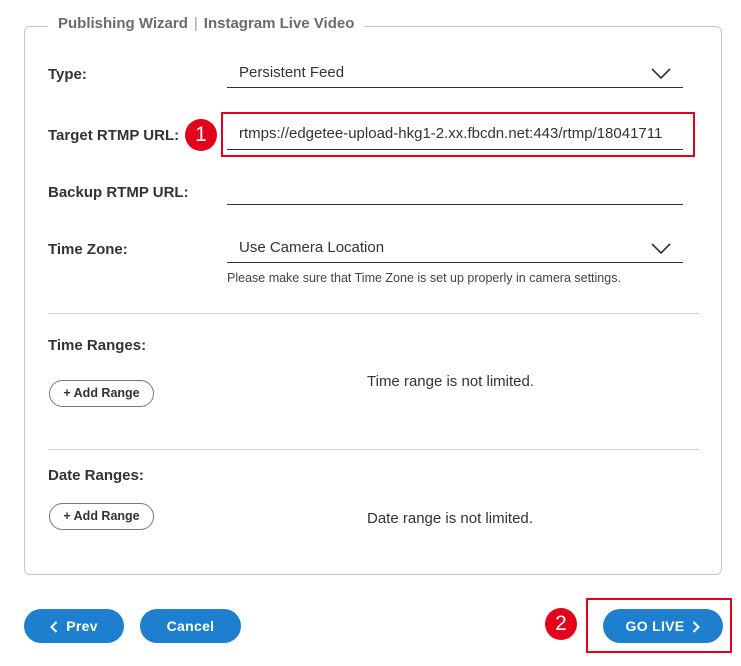  Describe the element at coordinates (450, 518) in the screenshot. I see `date-range-status: Date range is not limited.` at that location.